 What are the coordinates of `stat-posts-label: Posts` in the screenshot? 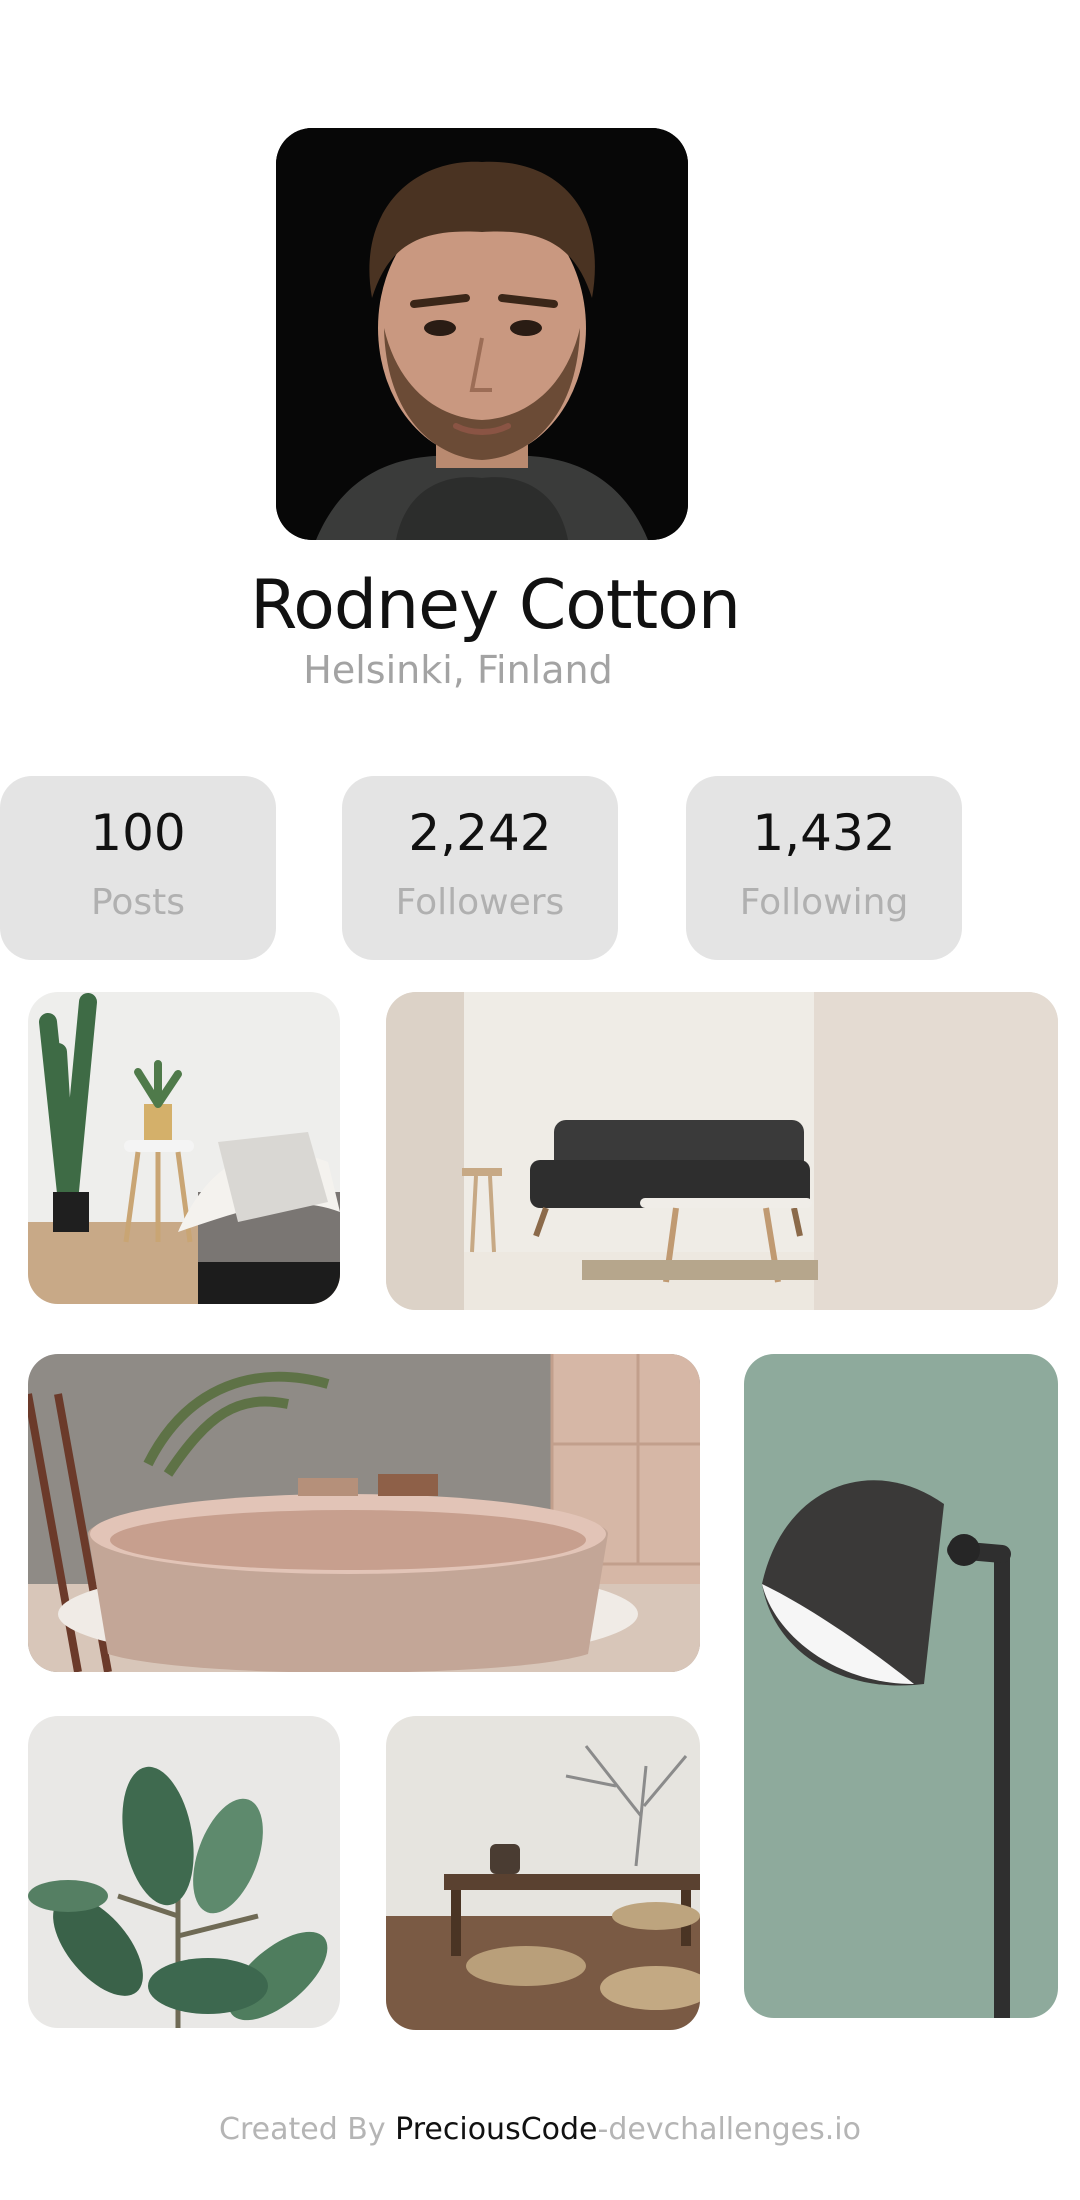 It's located at (138, 902).